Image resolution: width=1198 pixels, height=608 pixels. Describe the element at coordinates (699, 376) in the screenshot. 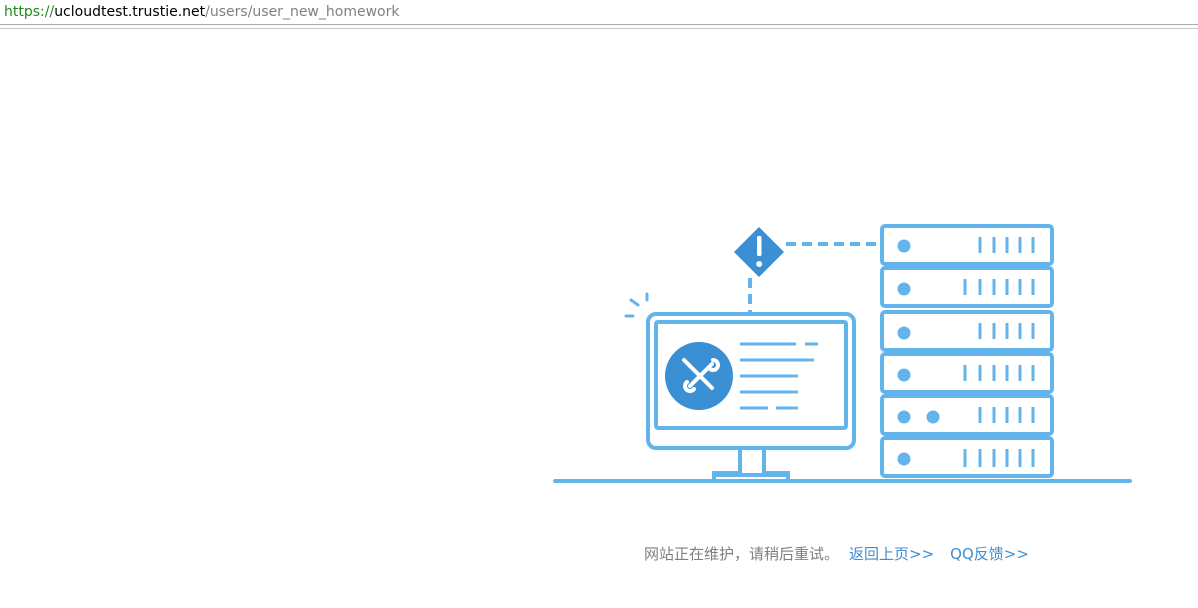

I see `wrench-screwdriver-icon` at that location.